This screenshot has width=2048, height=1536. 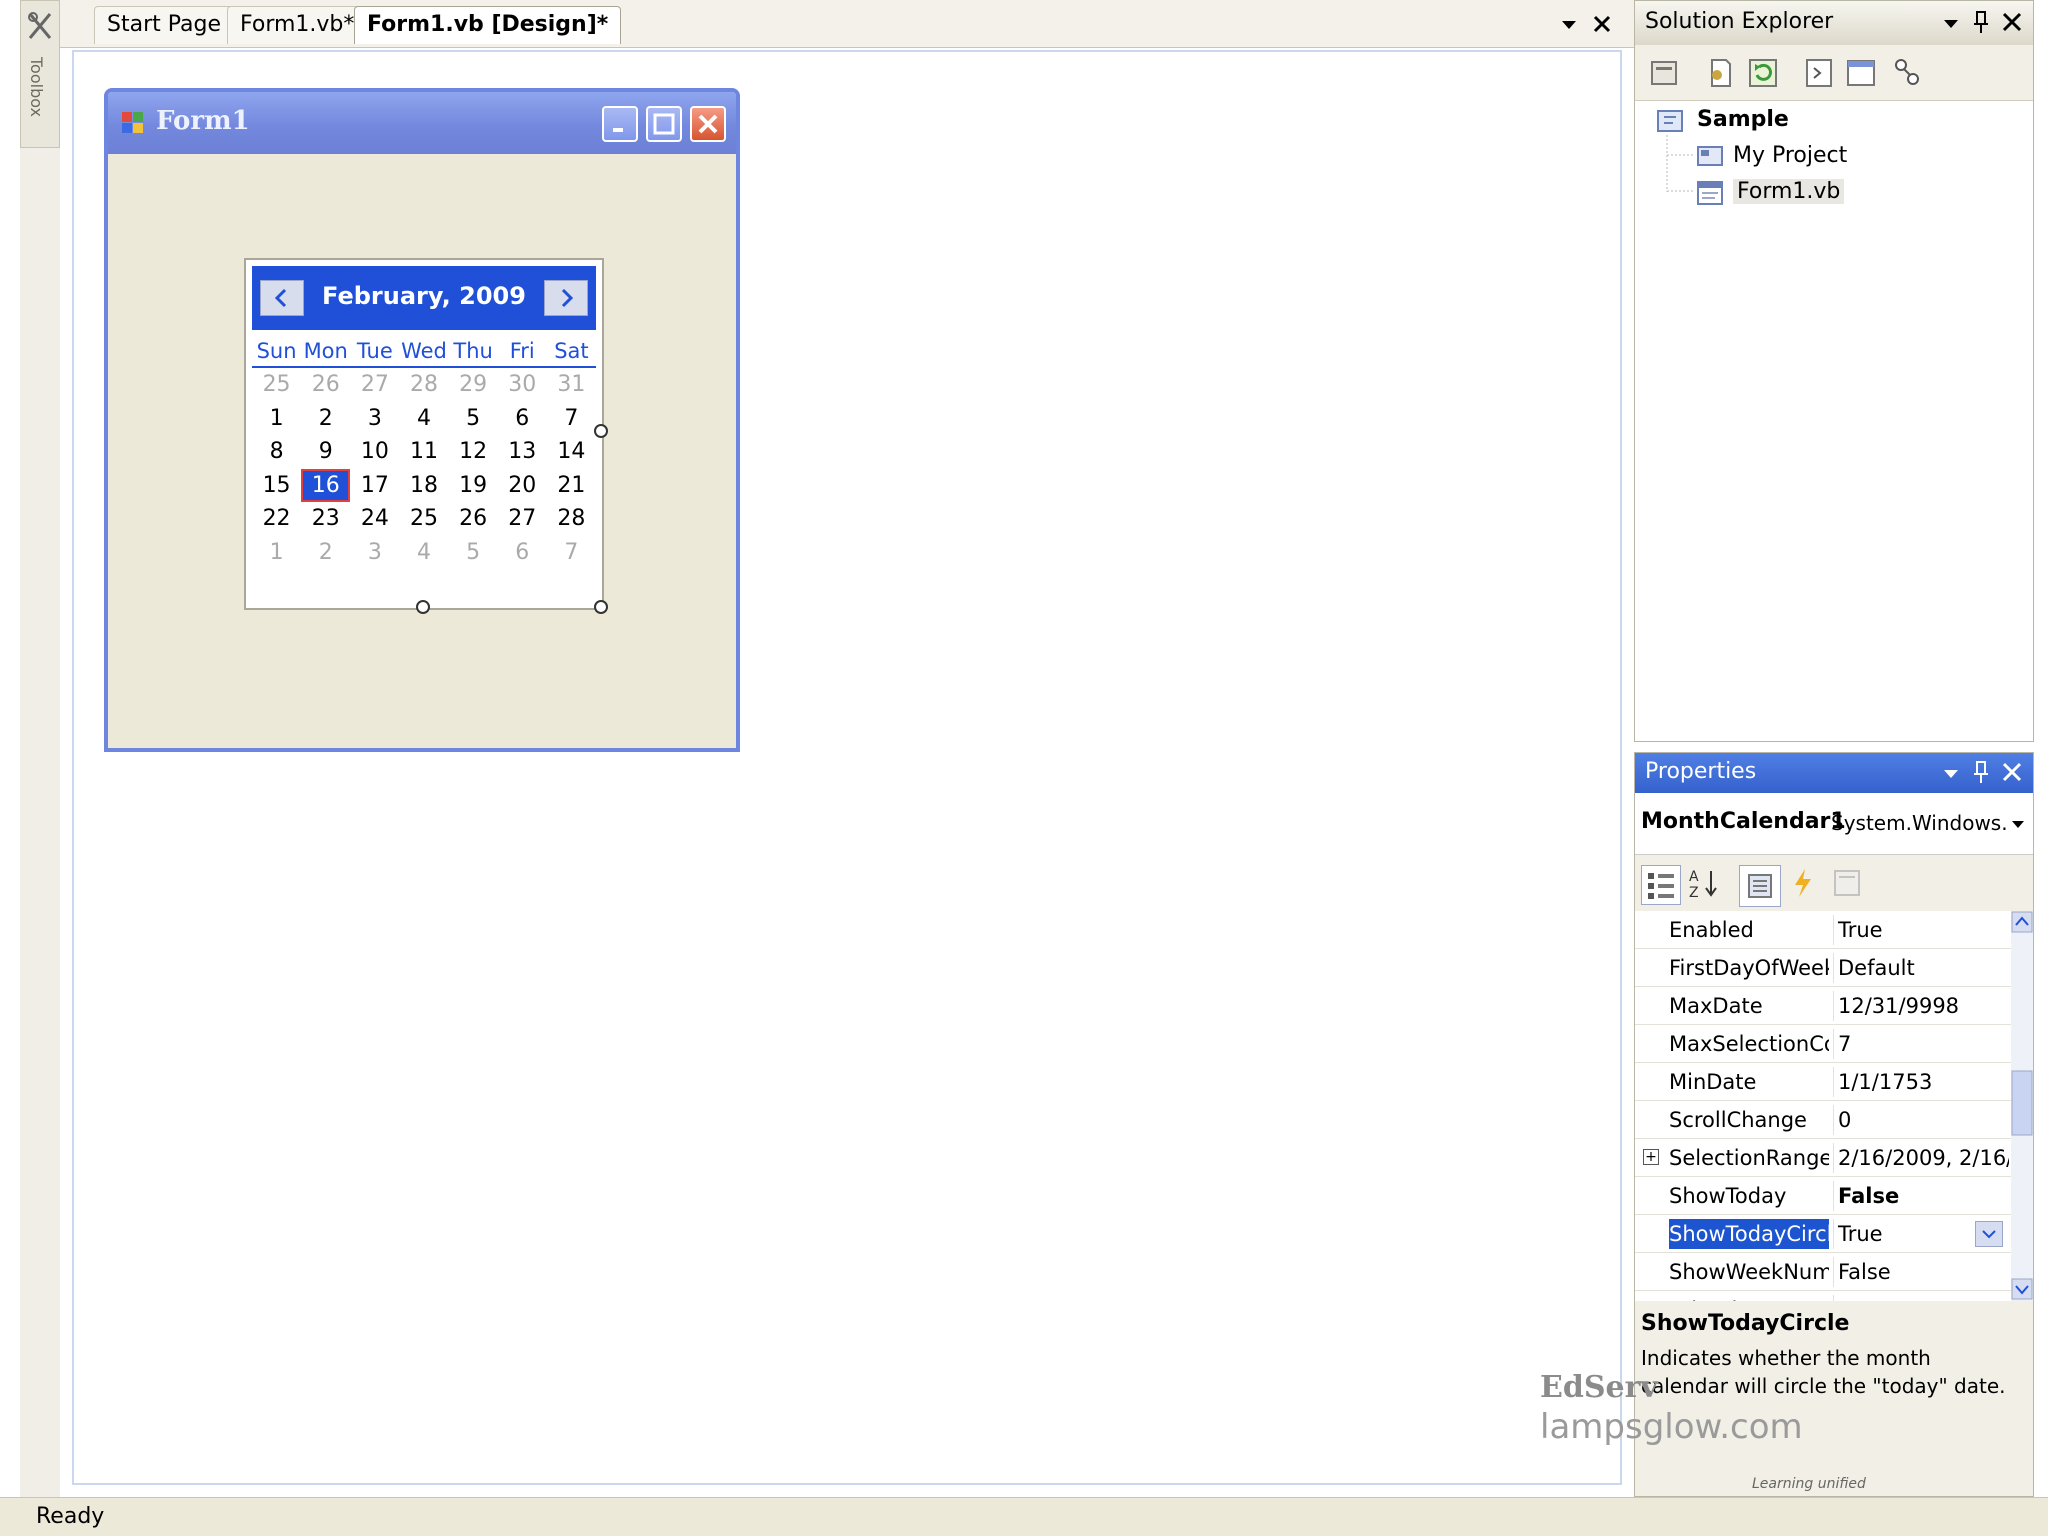 I want to click on calendar-day: 21, so click(x=571, y=486).